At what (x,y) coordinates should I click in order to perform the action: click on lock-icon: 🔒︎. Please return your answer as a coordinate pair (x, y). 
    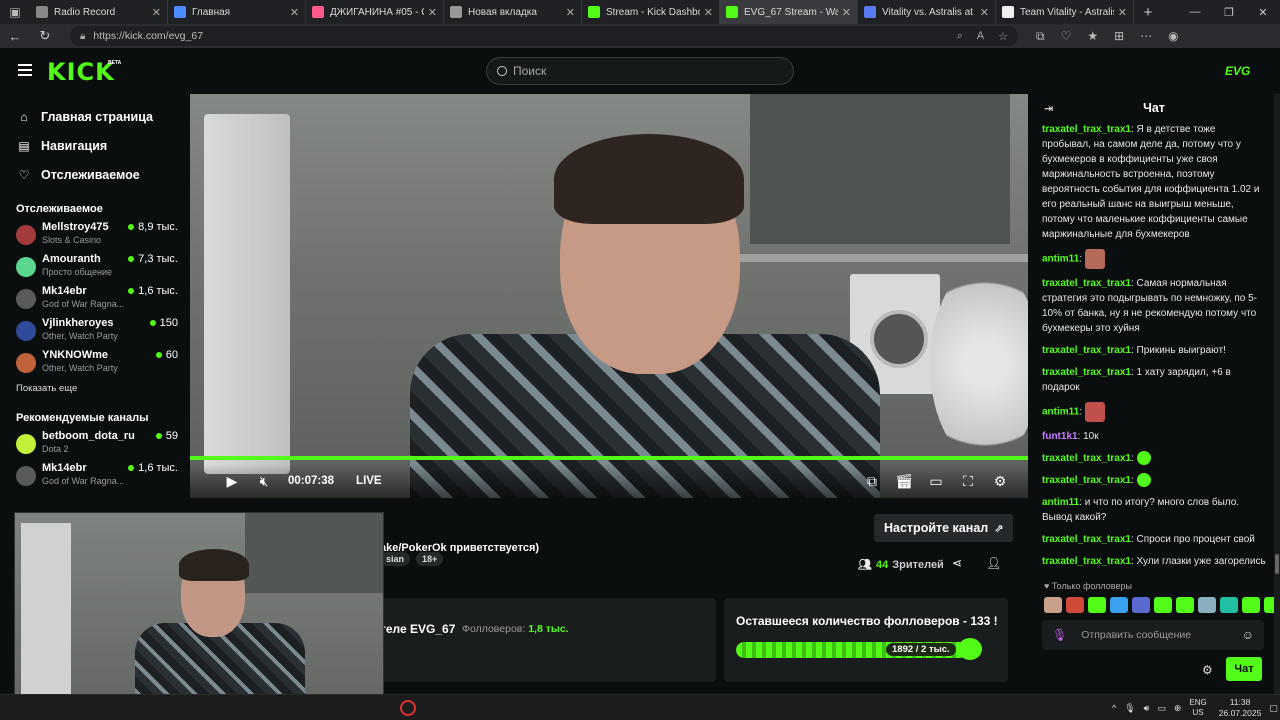
    Looking at the image, I should click on (82, 36).